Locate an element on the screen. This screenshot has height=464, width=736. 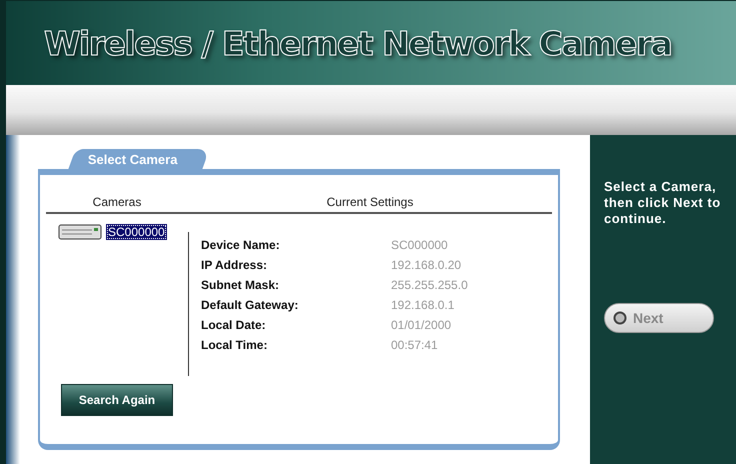
setting-label: Local Time: is located at coordinates (234, 345).